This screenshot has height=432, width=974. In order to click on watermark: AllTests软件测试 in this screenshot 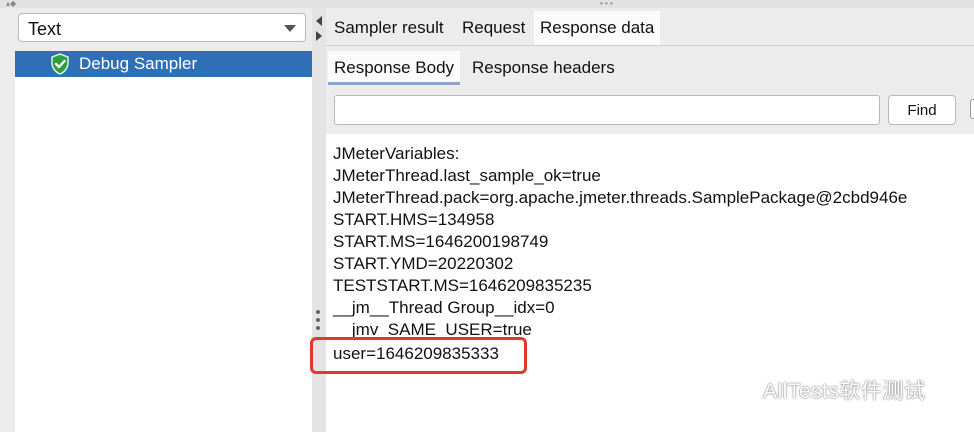, I will do `click(842, 388)`.